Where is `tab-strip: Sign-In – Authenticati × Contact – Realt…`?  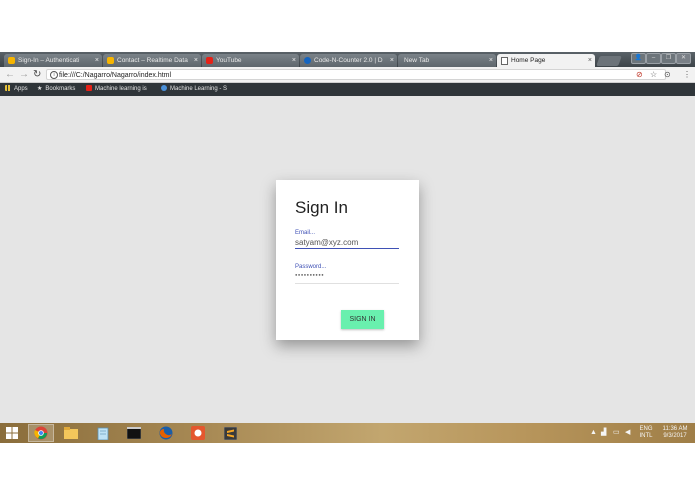 tab-strip: Sign-In – Authenticati × Contact – Realt… is located at coordinates (347, 59).